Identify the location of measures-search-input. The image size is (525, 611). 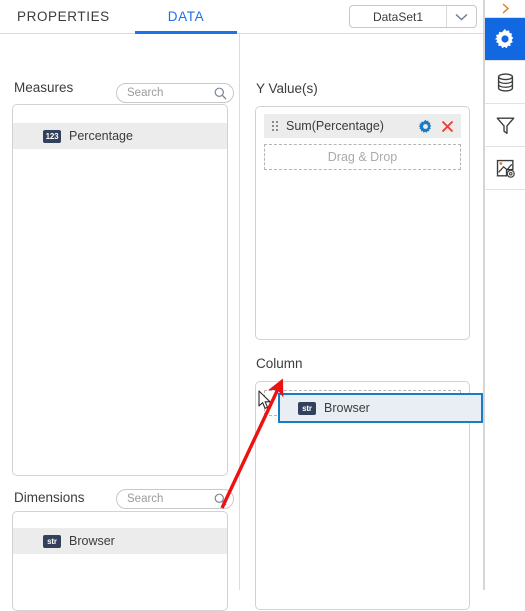
(170, 93).